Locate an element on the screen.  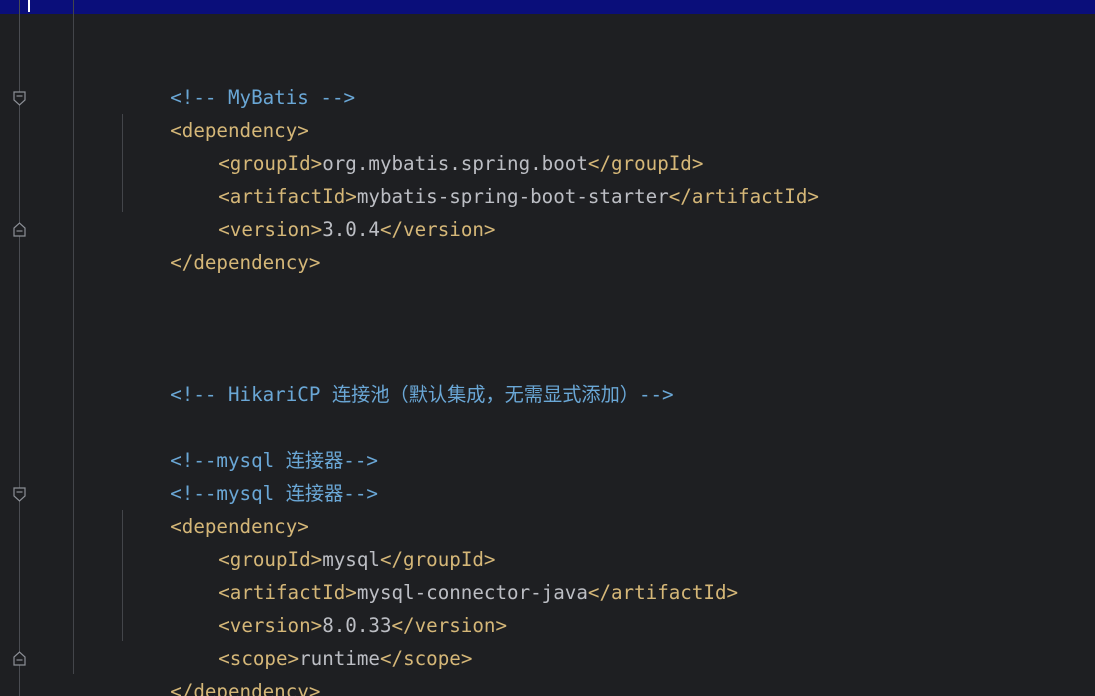
xml-close-tag: </scope> is located at coordinates (426, 658).